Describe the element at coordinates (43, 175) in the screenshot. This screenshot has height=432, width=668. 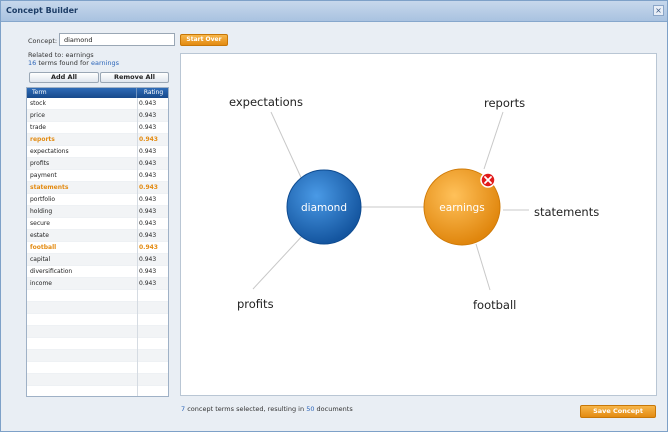
I see `term-cell: payment` at that location.